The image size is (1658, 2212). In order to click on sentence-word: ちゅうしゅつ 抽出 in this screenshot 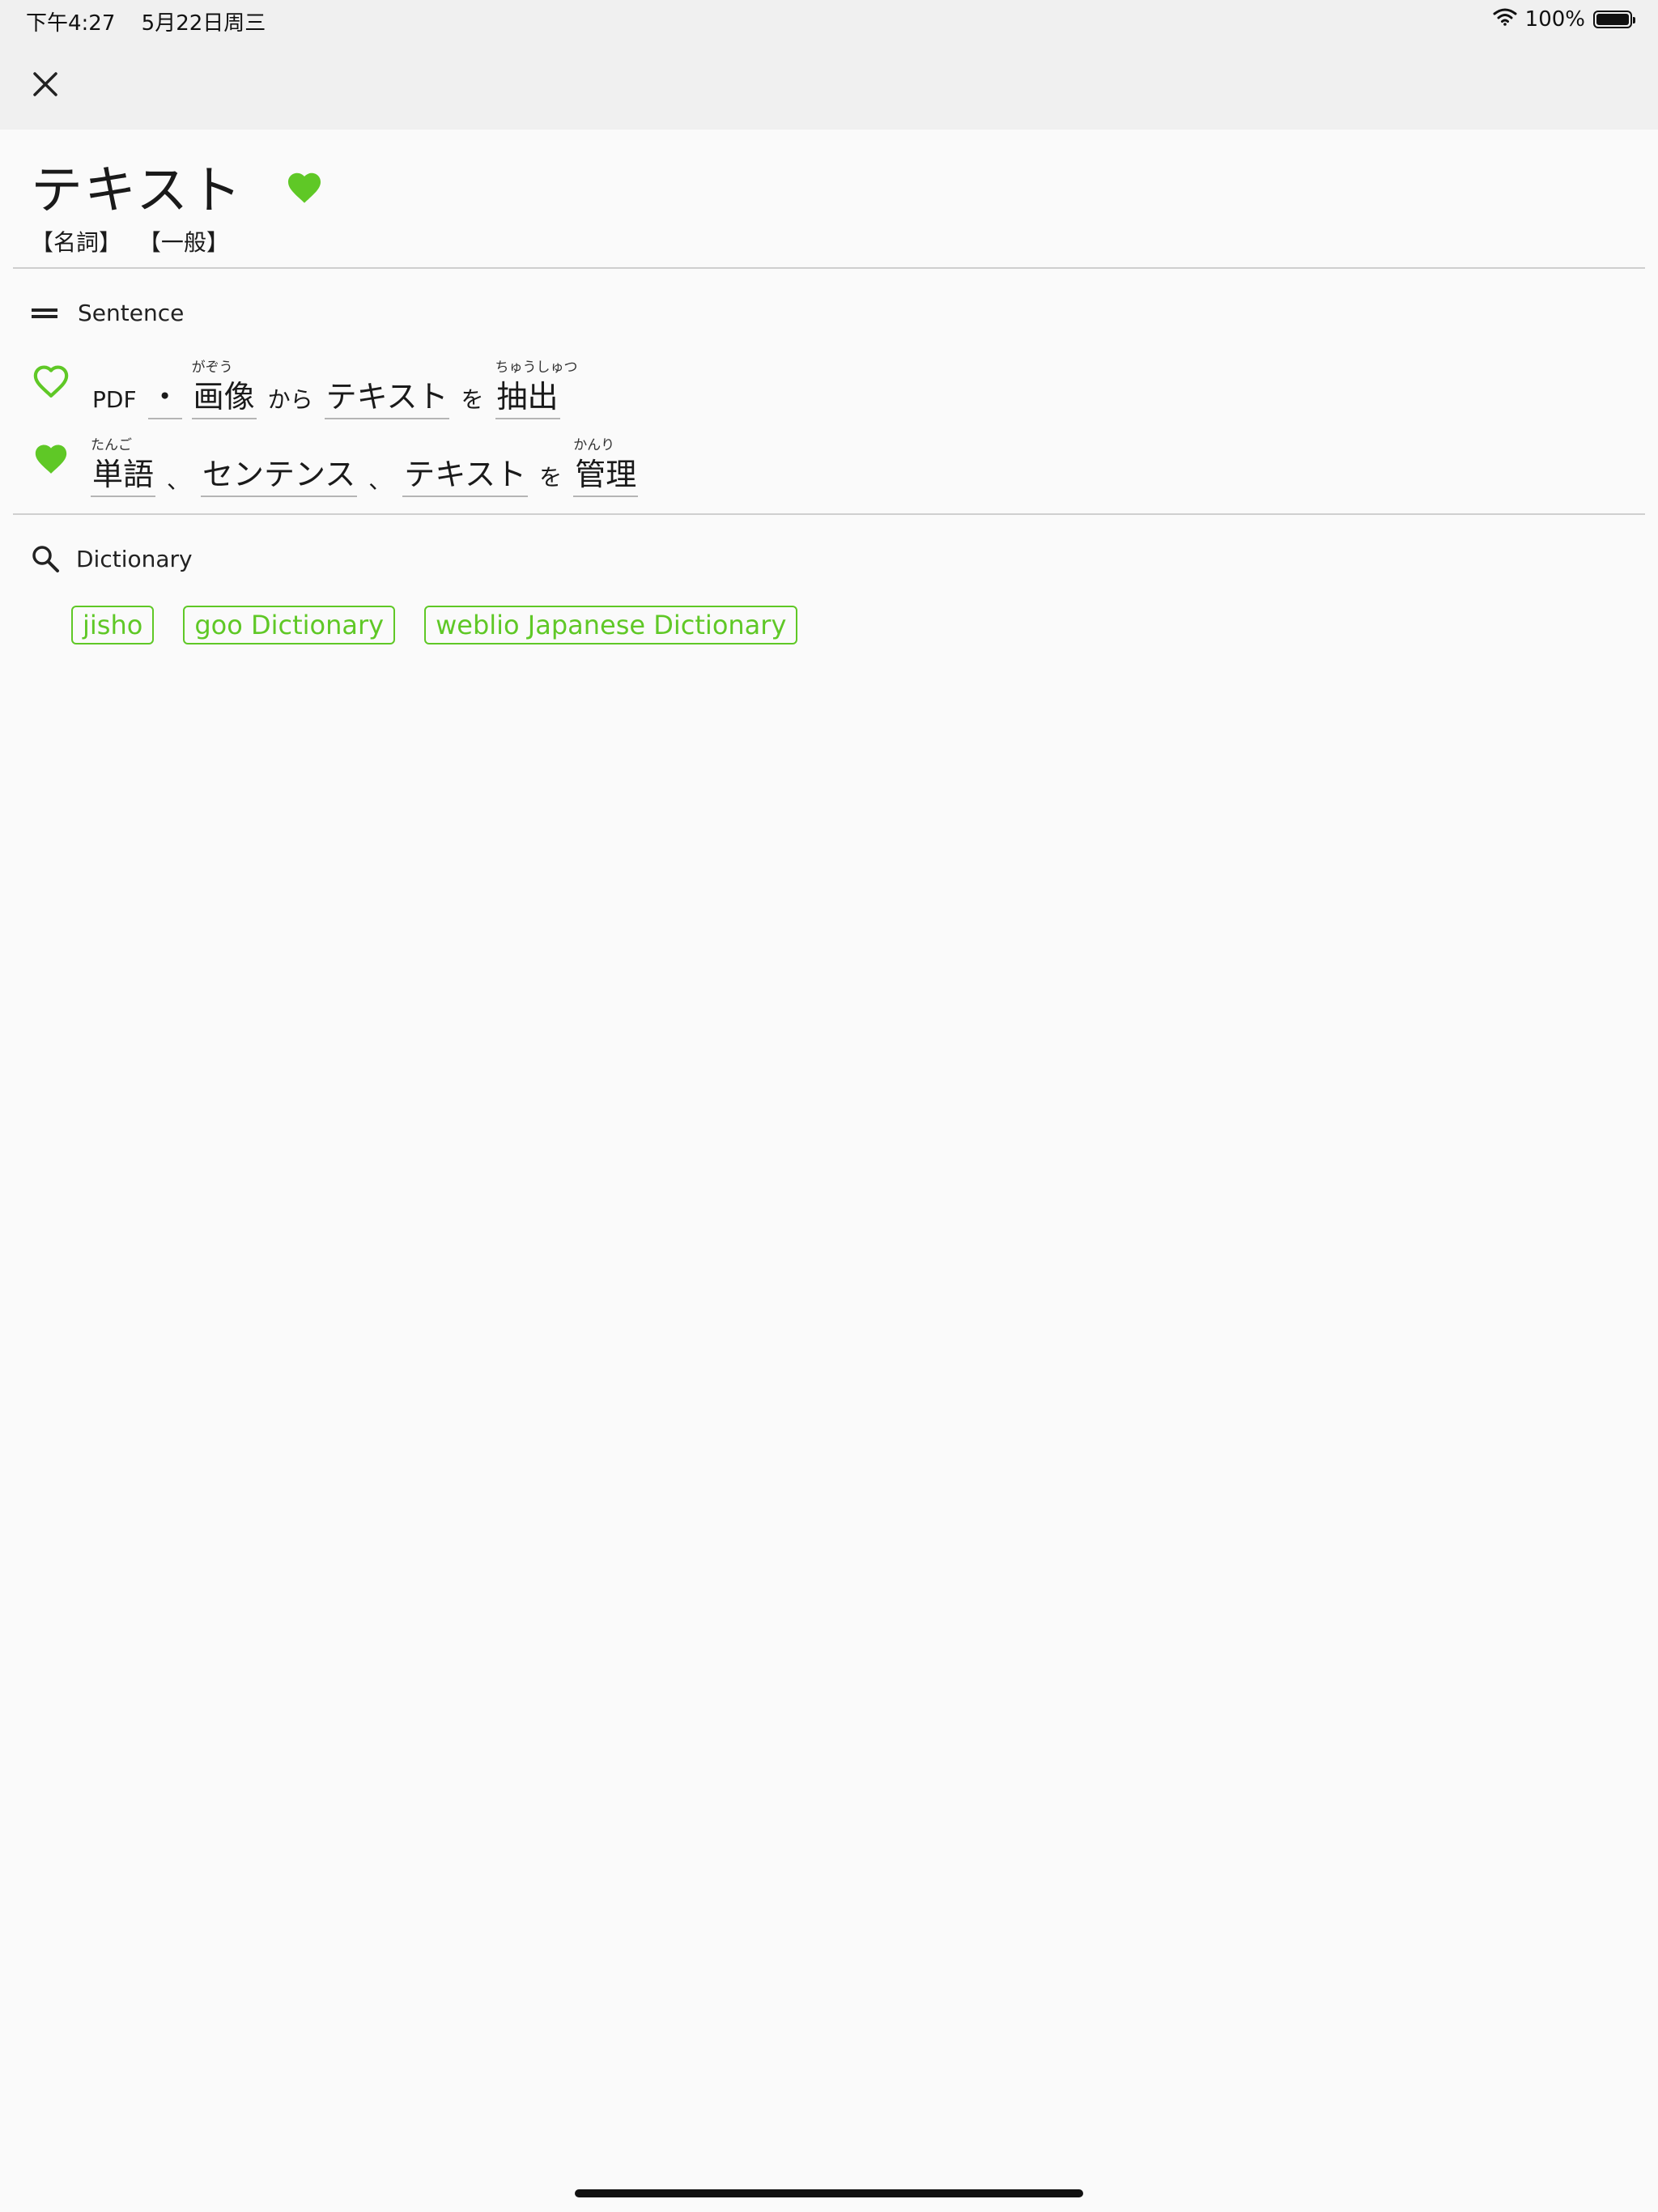, I will do `click(536, 389)`.